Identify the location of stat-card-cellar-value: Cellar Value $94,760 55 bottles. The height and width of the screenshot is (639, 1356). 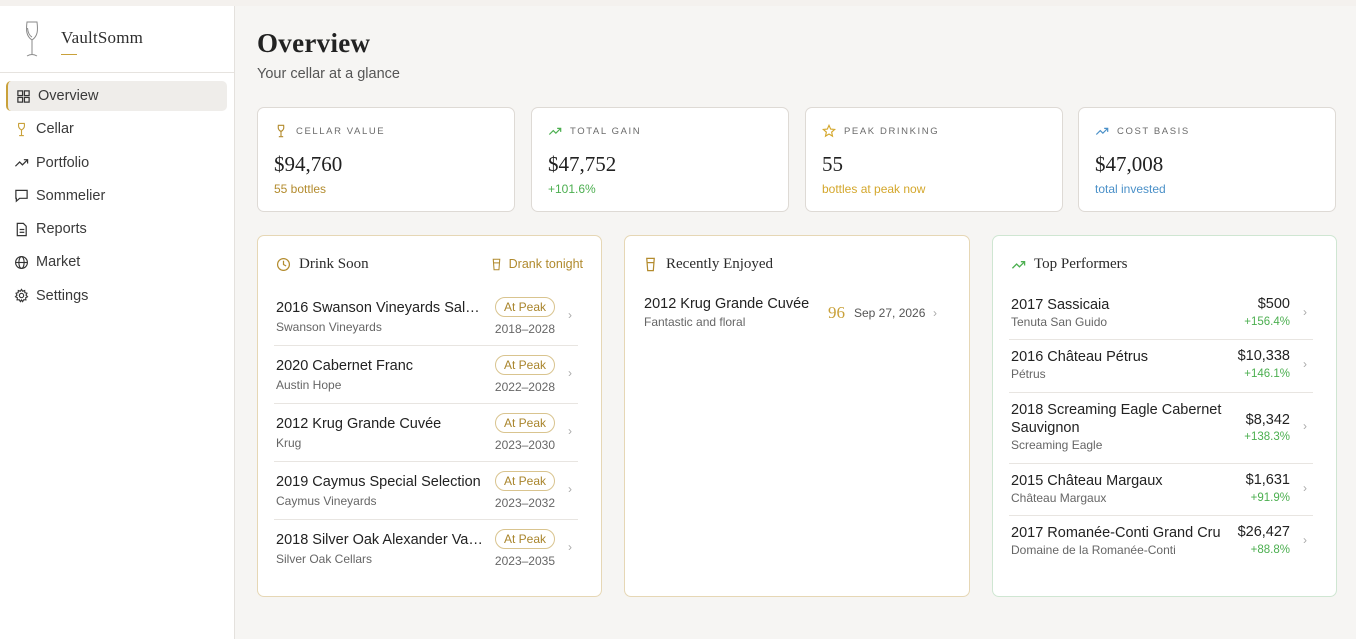
(386, 159).